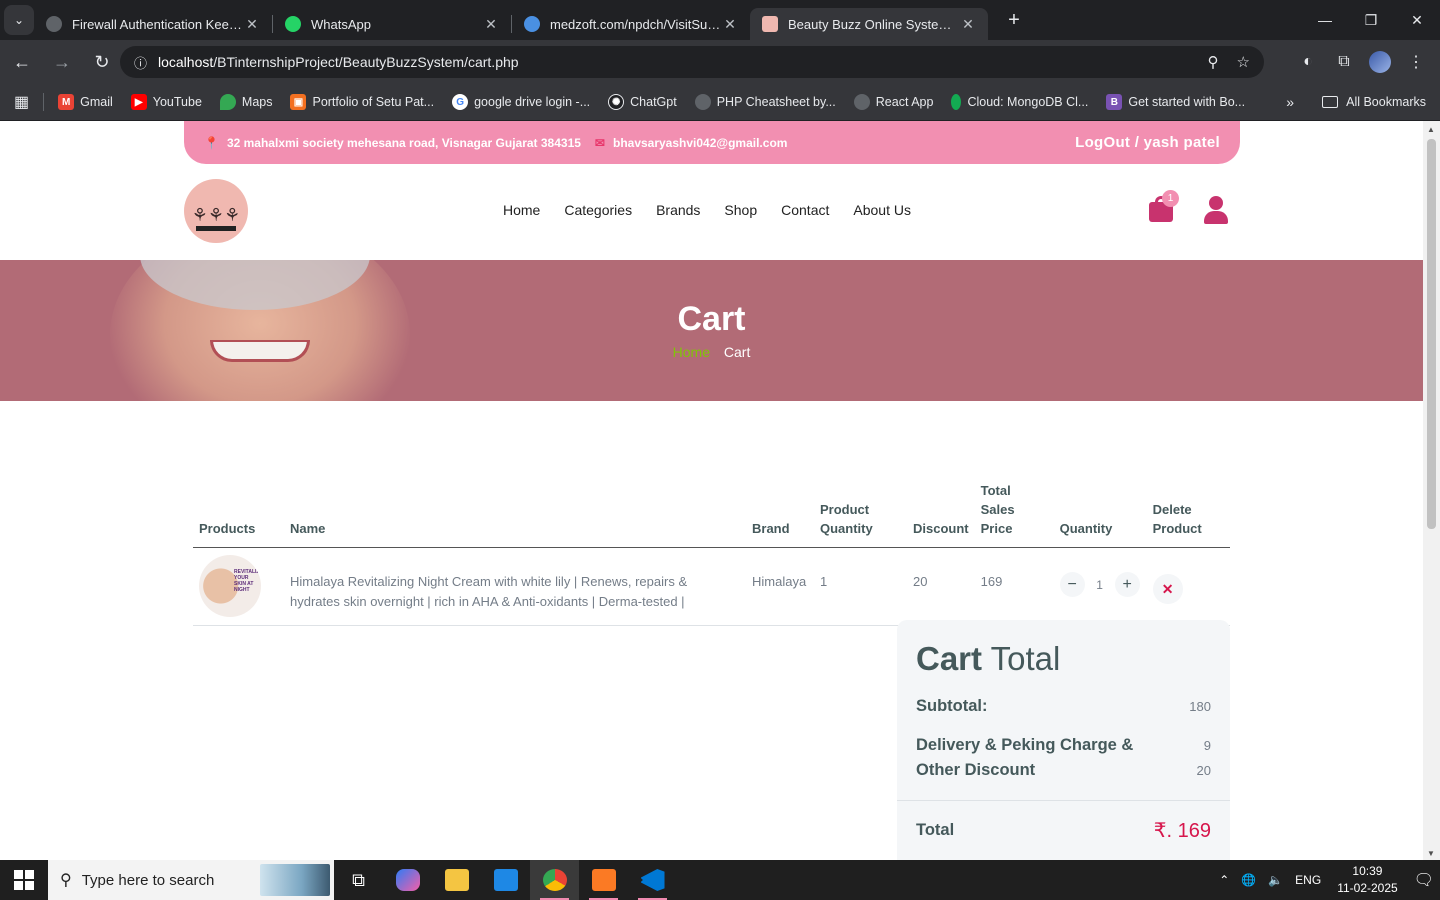 Image resolution: width=1440 pixels, height=900 pixels. Describe the element at coordinates (230, 586) in the screenshot. I see `product-thumbnail: REVITALIZE YOUR SKIN AT NIGHT` at that location.